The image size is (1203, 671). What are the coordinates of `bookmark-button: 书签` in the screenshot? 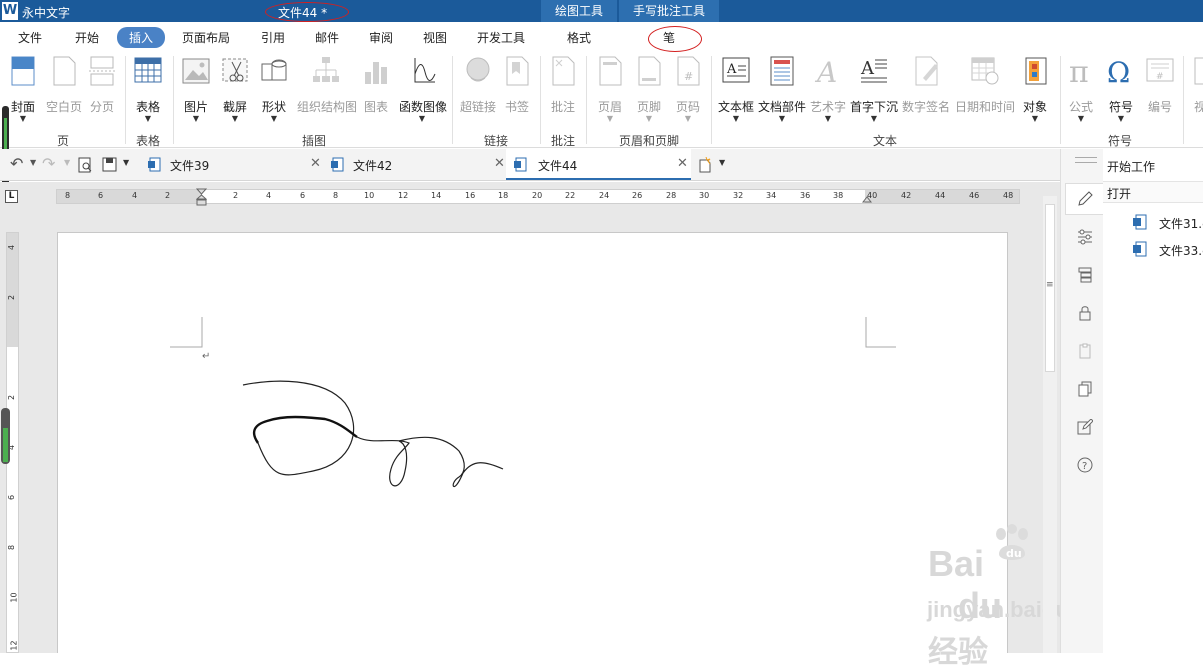 It's located at (517, 84).